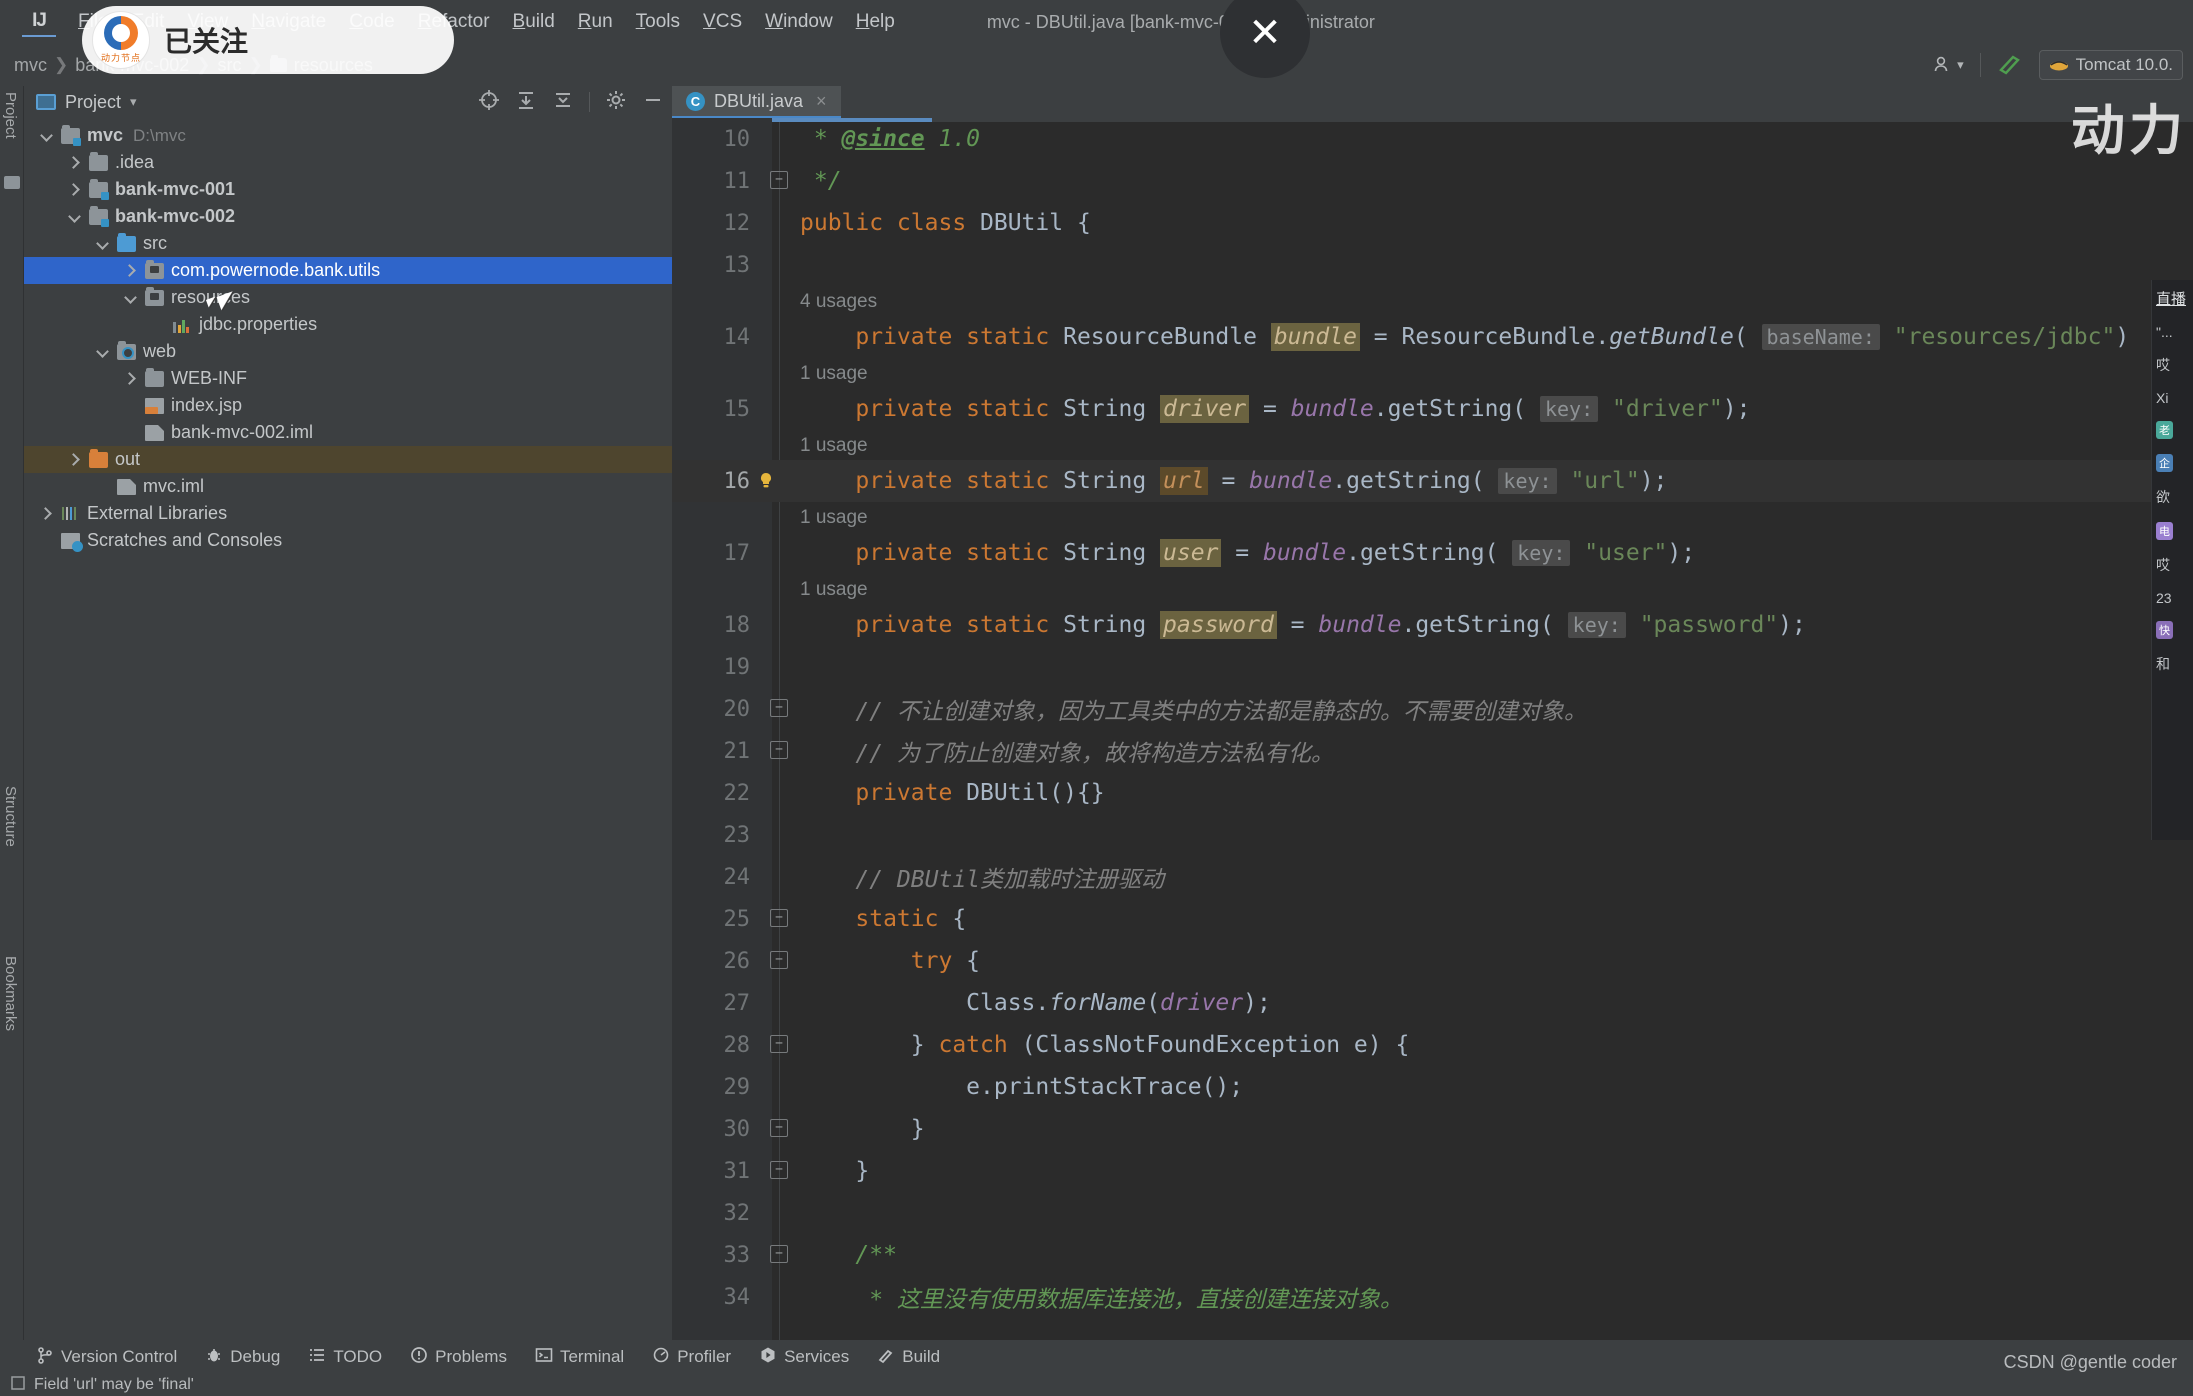 This screenshot has width=2193, height=1396. I want to click on tree-item-bank-mvc-002: bank-mvc-002, so click(348, 216).